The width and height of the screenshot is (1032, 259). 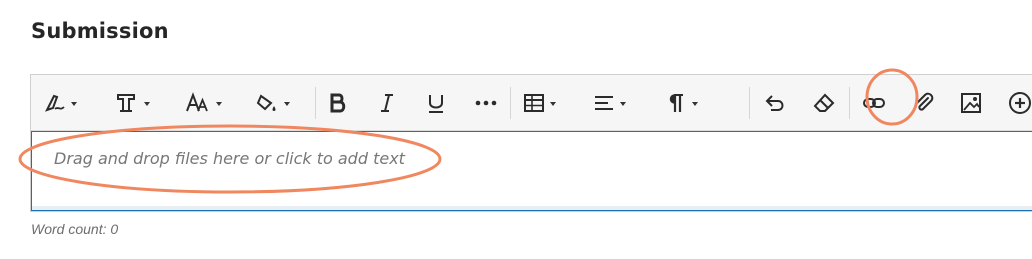 What do you see at coordinates (532, 208) in the screenshot?
I see `editor-resize-bar` at bounding box center [532, 208].